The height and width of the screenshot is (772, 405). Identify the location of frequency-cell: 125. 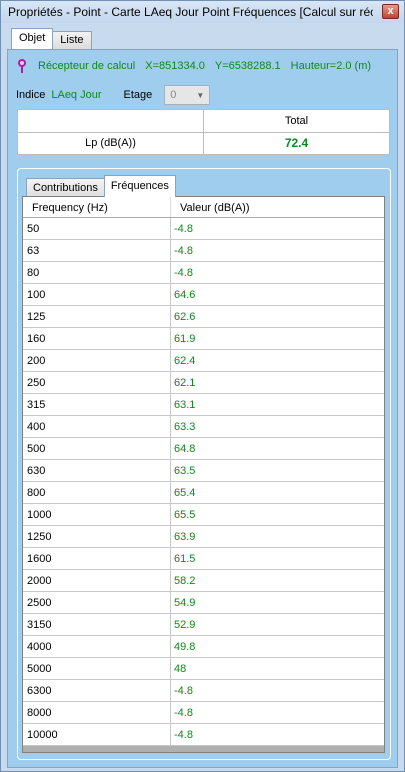
(97, 316).